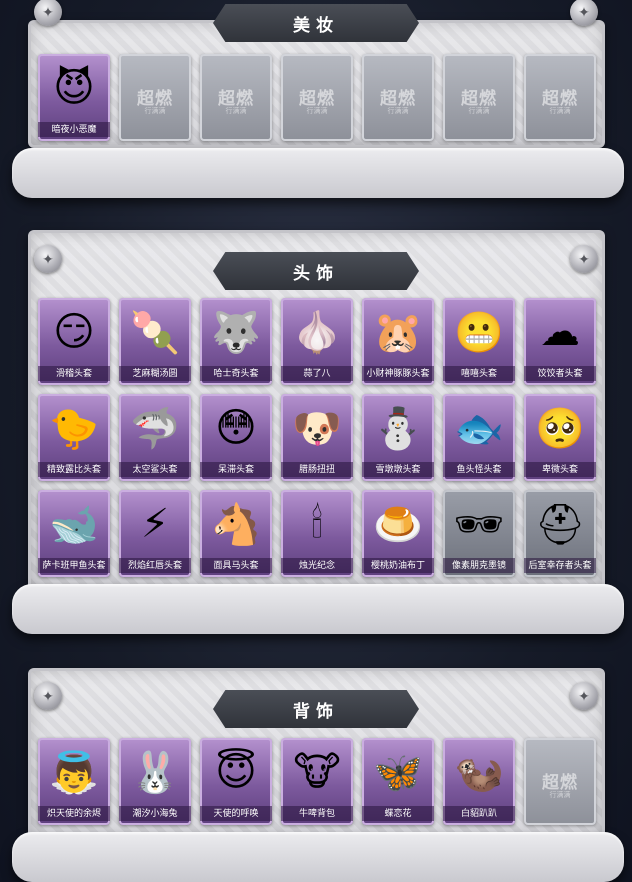 This screenshot has width=632, height=882. I want to click on item-label: 芝麻糊汤圆, so click(155, 373).